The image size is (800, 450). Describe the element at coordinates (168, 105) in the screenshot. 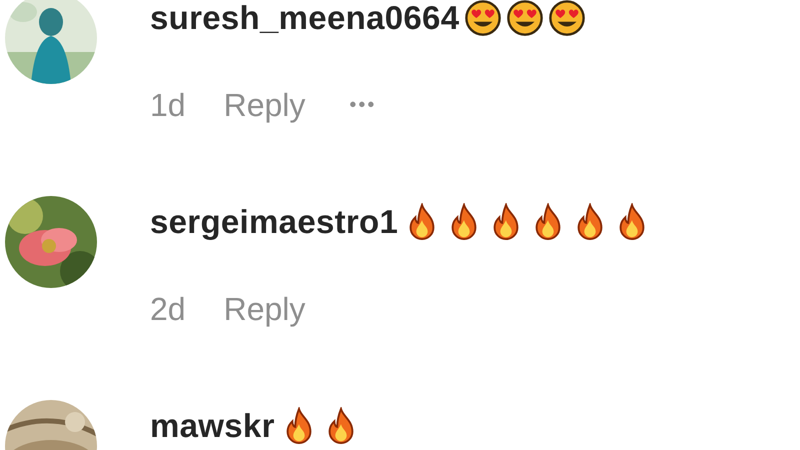

I see `timestamp: 1d` at that location.